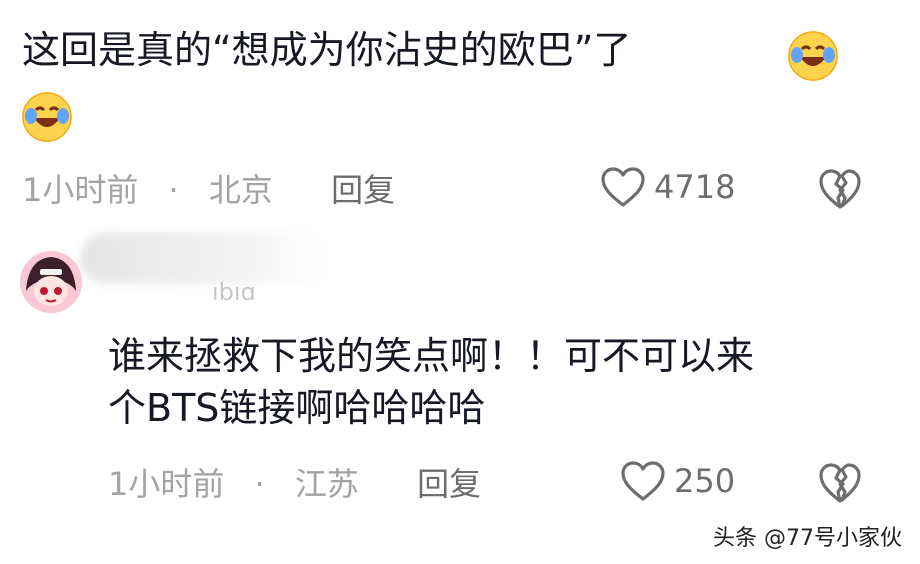 This screenshot has height=564, width=920. What do you see at coordinates (695, 187) in the screenshot?
I see `like-count: 4718` at bounding box center [695, 187].